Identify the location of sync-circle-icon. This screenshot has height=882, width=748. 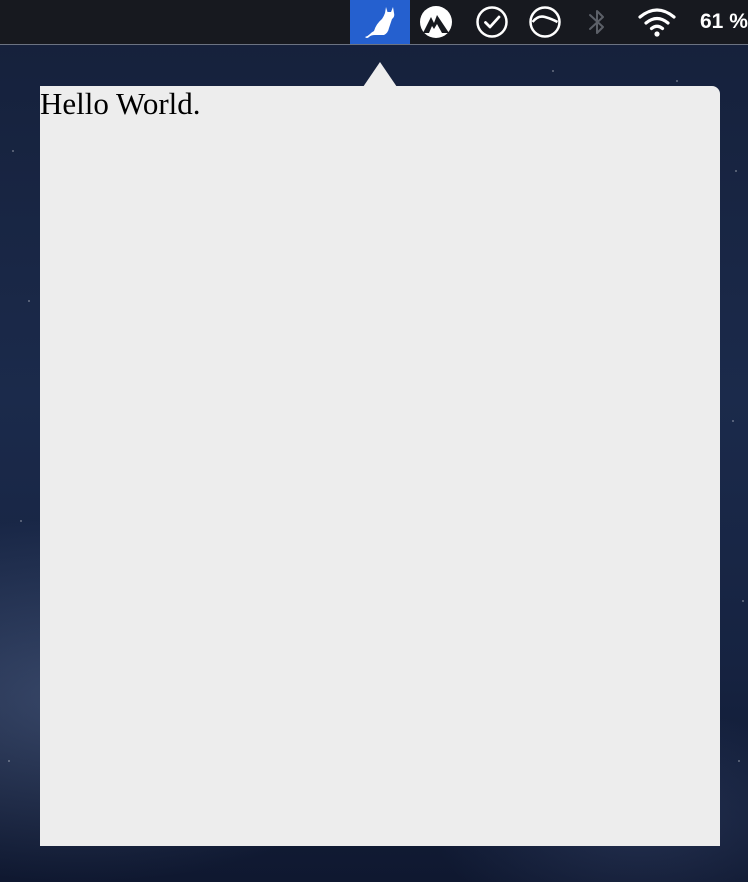
(545, 22).